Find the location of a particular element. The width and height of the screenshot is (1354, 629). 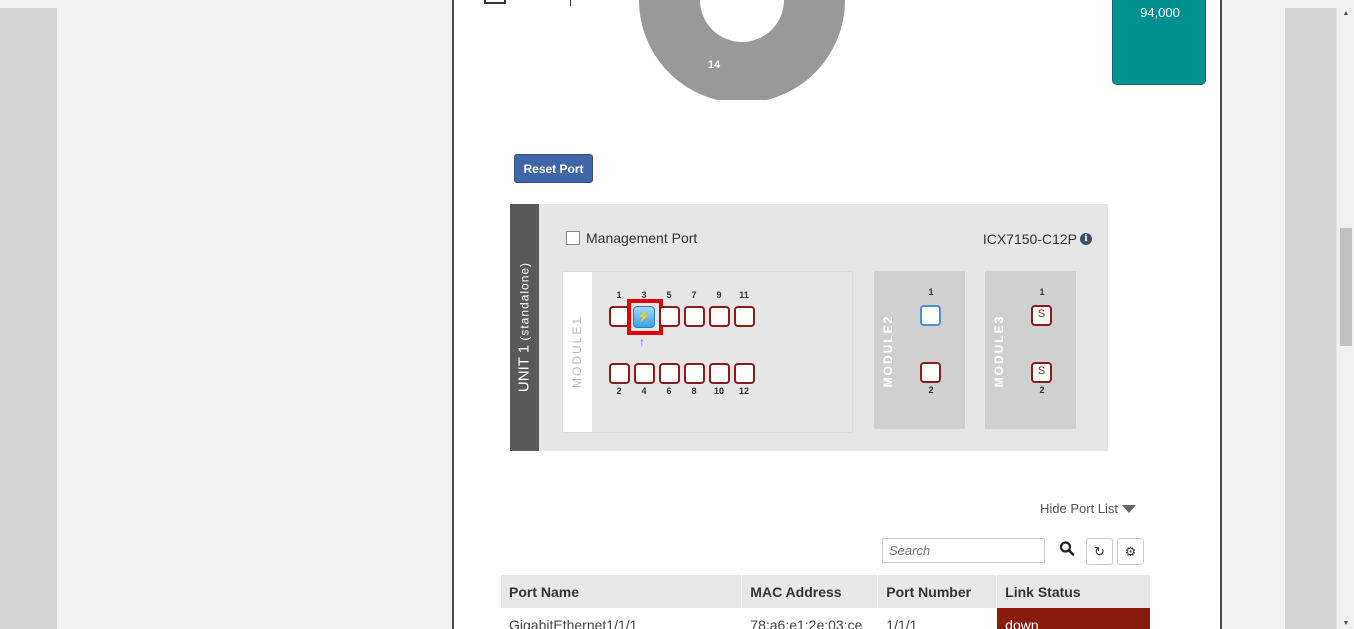

port-number-label: 11 is located at coordinates (744, 295).